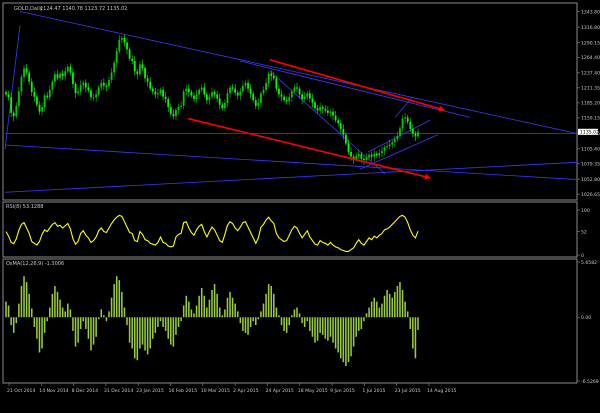  Describe the element at coordinates (590, 104) in the screenshot. I see `price-tick-label: 1185.20` at that location.